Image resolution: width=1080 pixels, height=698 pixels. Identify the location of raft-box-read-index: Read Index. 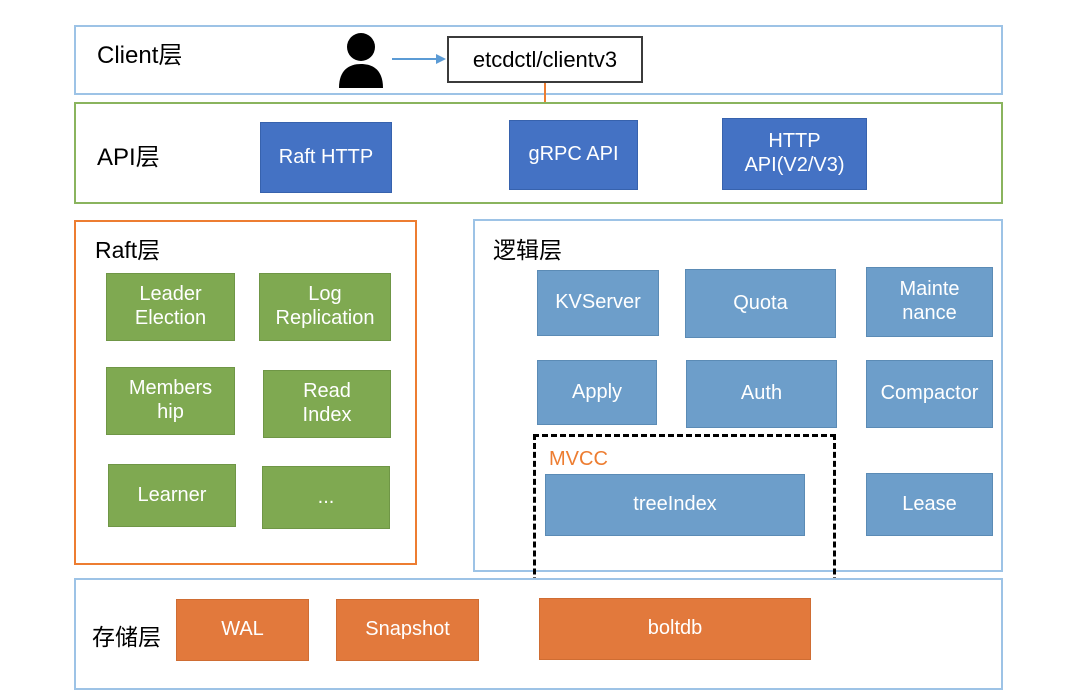
(327, 404).